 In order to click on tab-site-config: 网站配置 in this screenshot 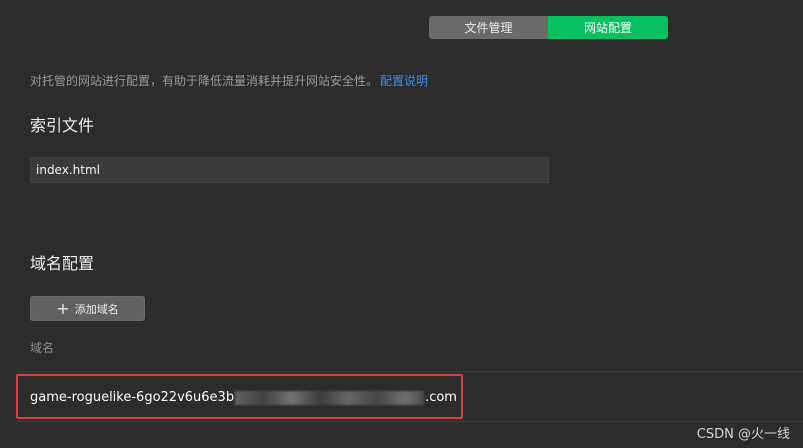, I will do `click(608, 27)`.